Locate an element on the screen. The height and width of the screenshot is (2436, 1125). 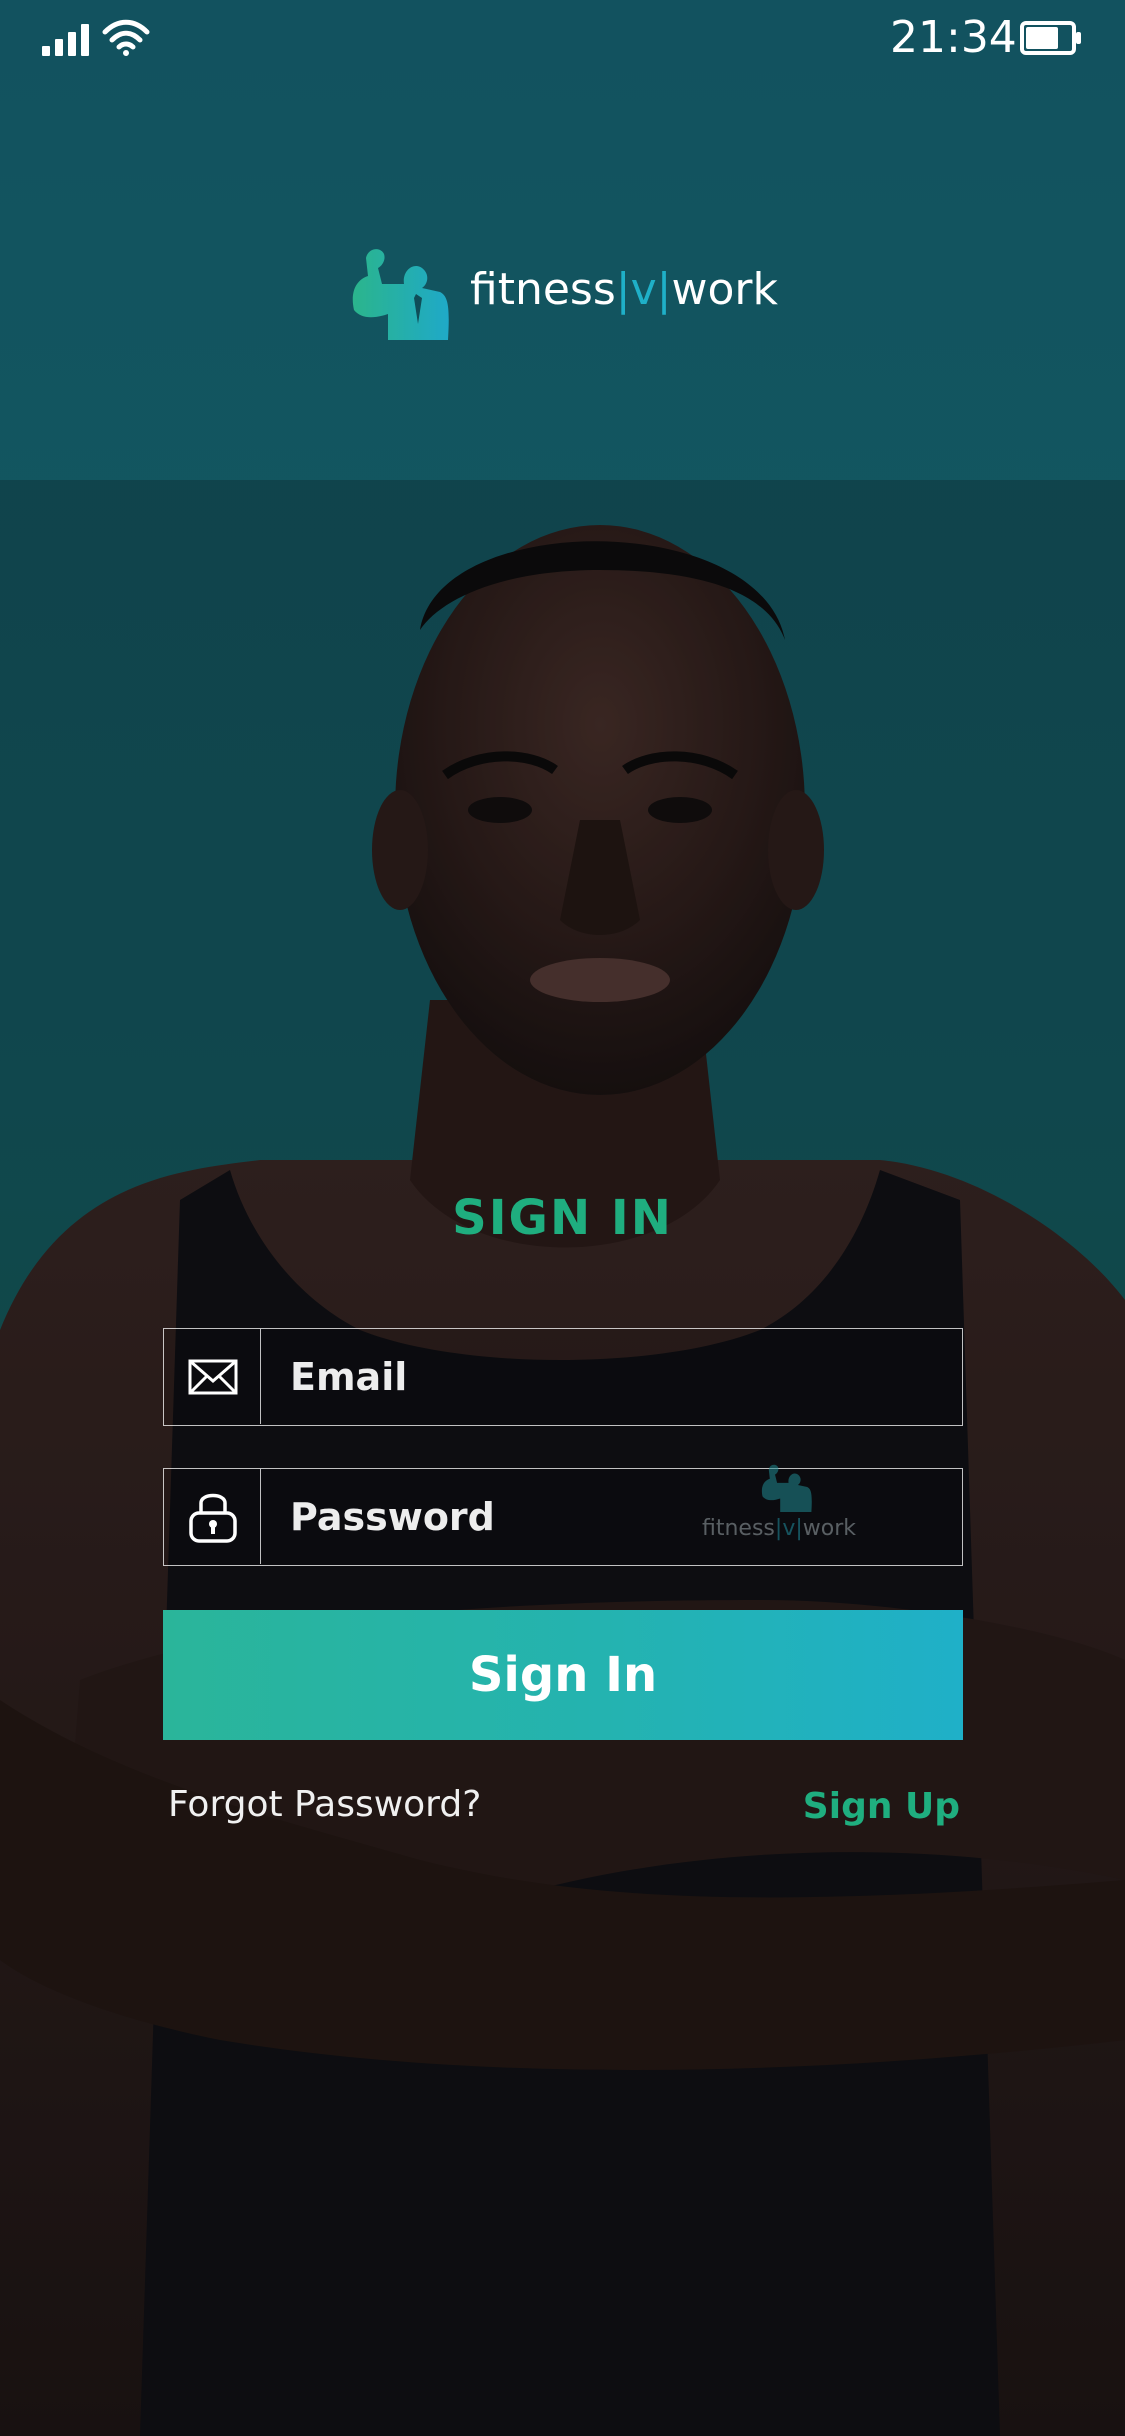
forgot-password-link: Forgot Password? is located at coordinates (324, 1804).